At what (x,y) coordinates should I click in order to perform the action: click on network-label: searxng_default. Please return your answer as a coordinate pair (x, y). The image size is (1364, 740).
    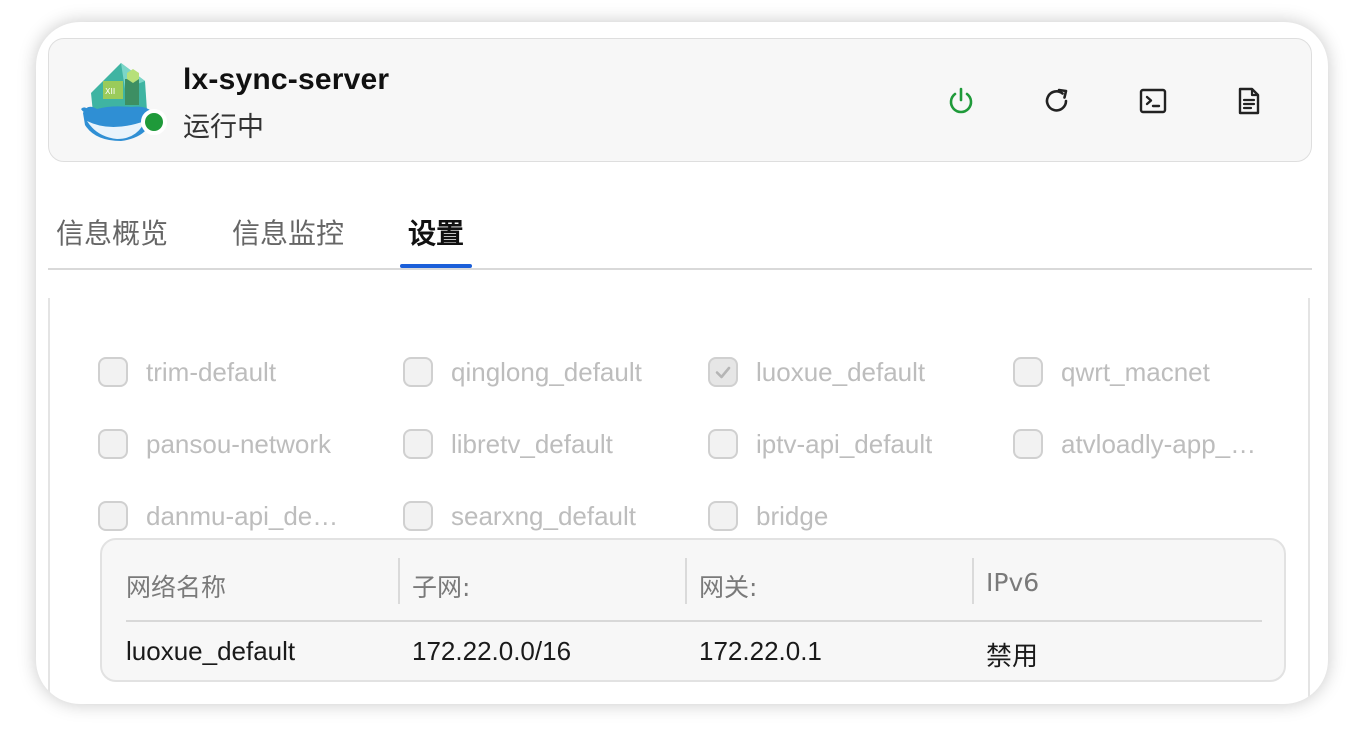
    Looking at the image, I should click on (544, 515).